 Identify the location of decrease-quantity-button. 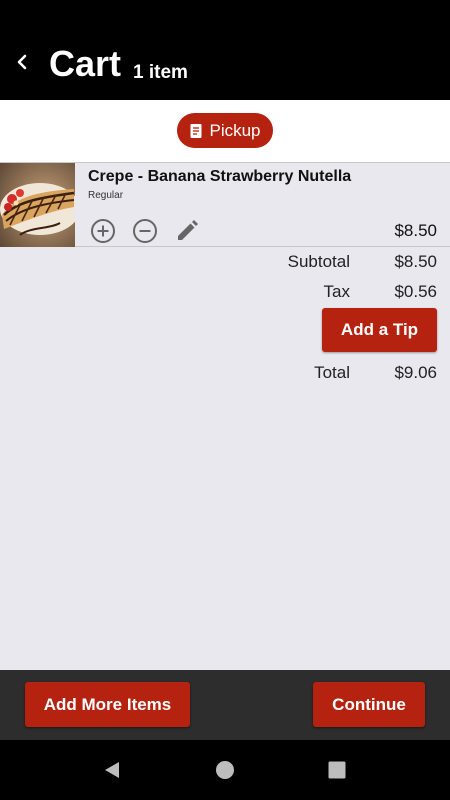
(145, 231).